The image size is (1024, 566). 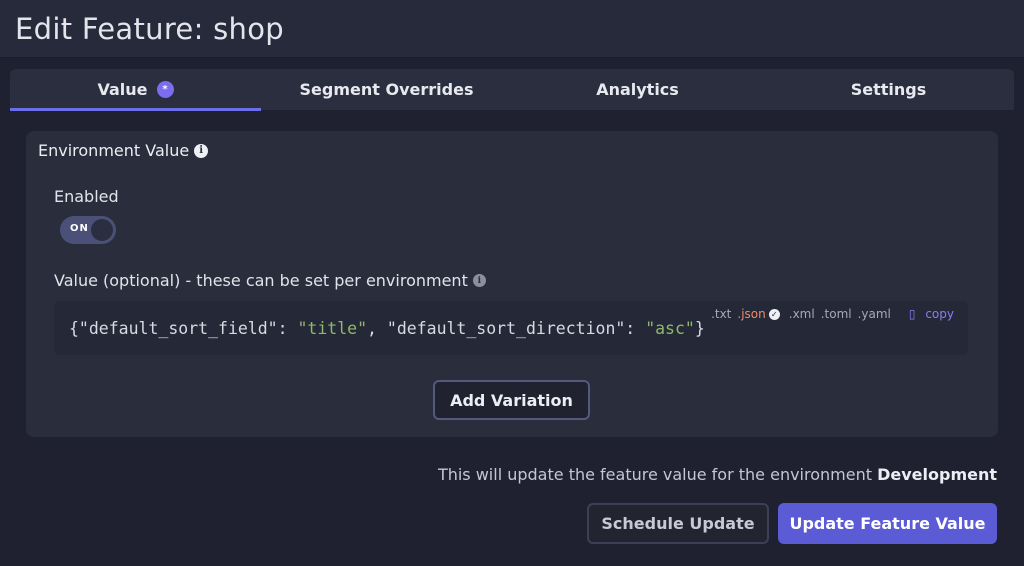 What do you see at coordinates (670, 328) in the screenshot?
I see `code-string: "asc"` at bounding box center [670, 328].